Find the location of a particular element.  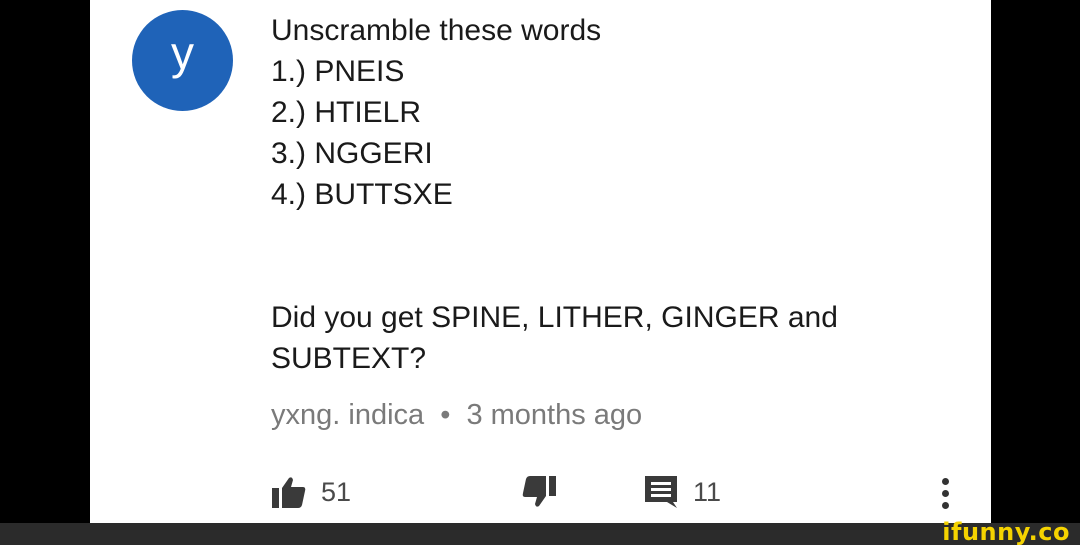

comment-line: 3.) NGGERI is located at coordinates (352, 153).